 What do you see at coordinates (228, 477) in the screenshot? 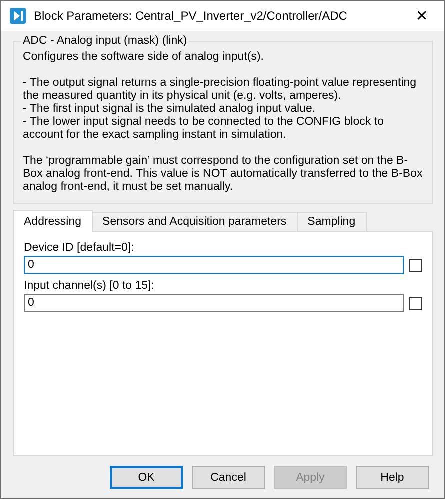
I see `dialog-button: Cancel` at bounding box center [228, 477].